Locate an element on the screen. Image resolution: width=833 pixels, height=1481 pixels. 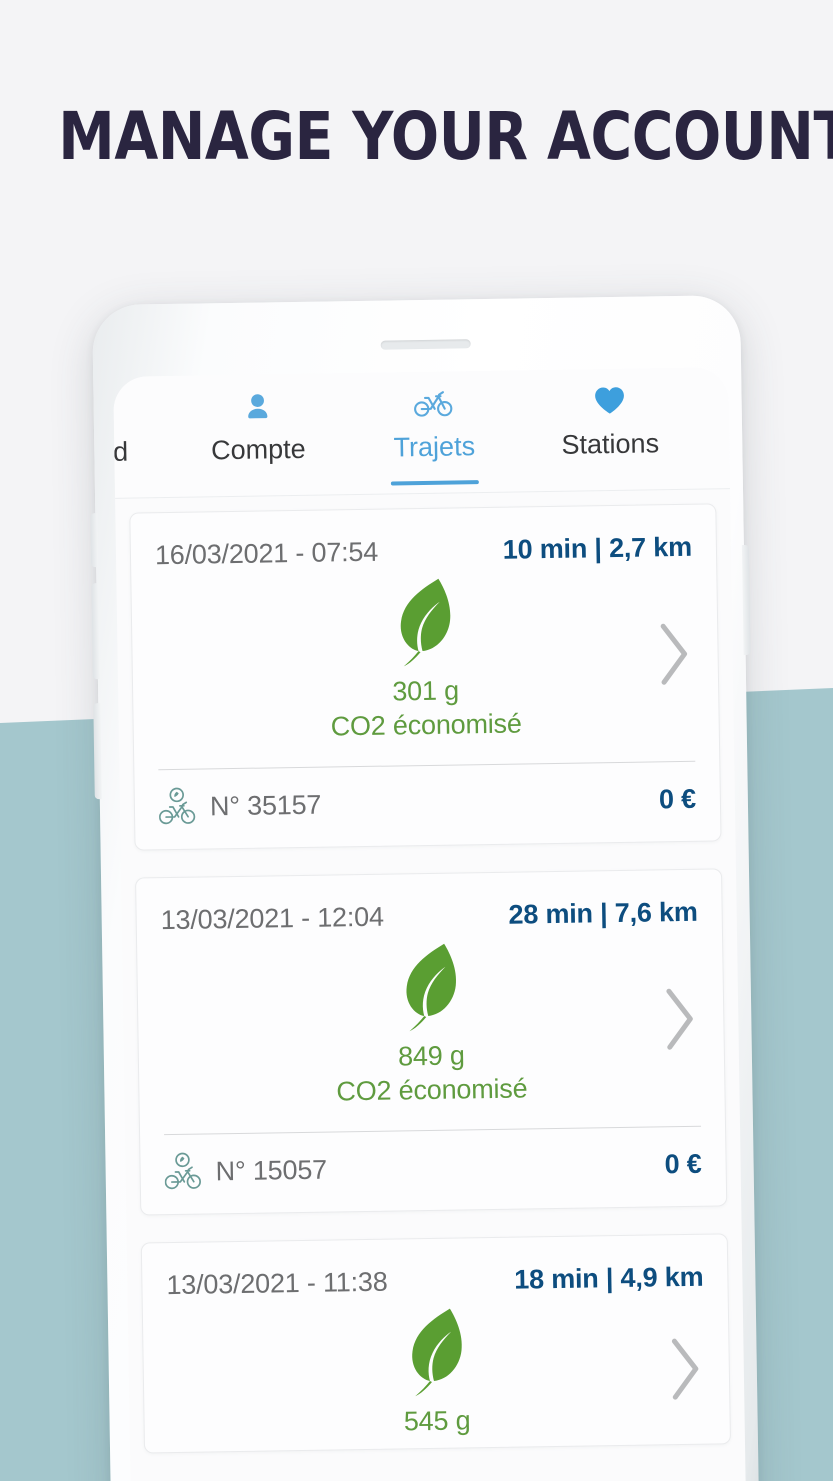
tab-label: de bord is located at coordinates (121, 452).